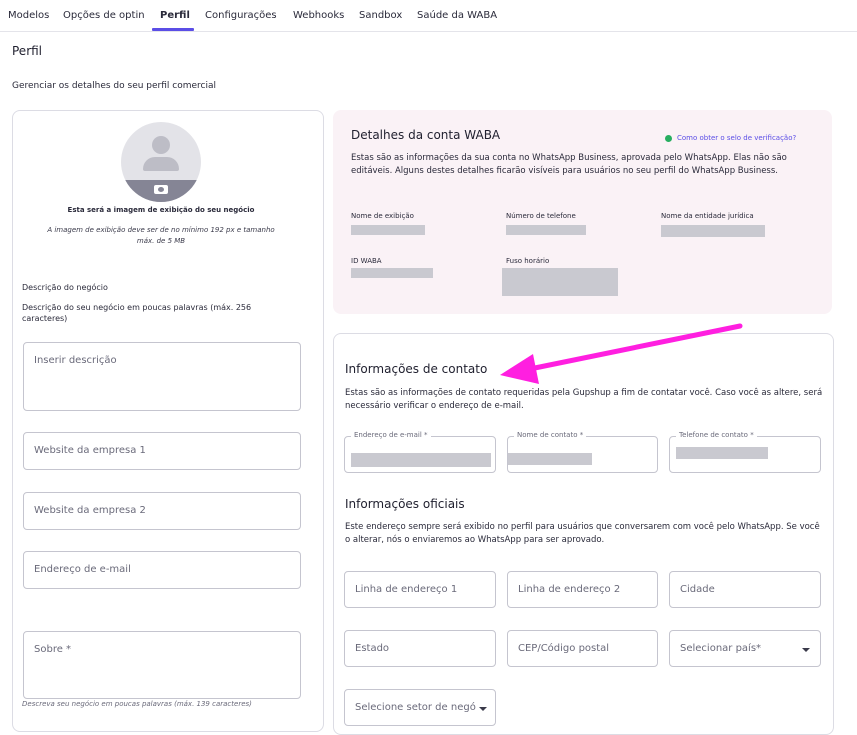  What do you see at coordinates (162, 451) in the screenshot?
I see `website1-input: Website da empresa 1` at bounding box center [162, 451].